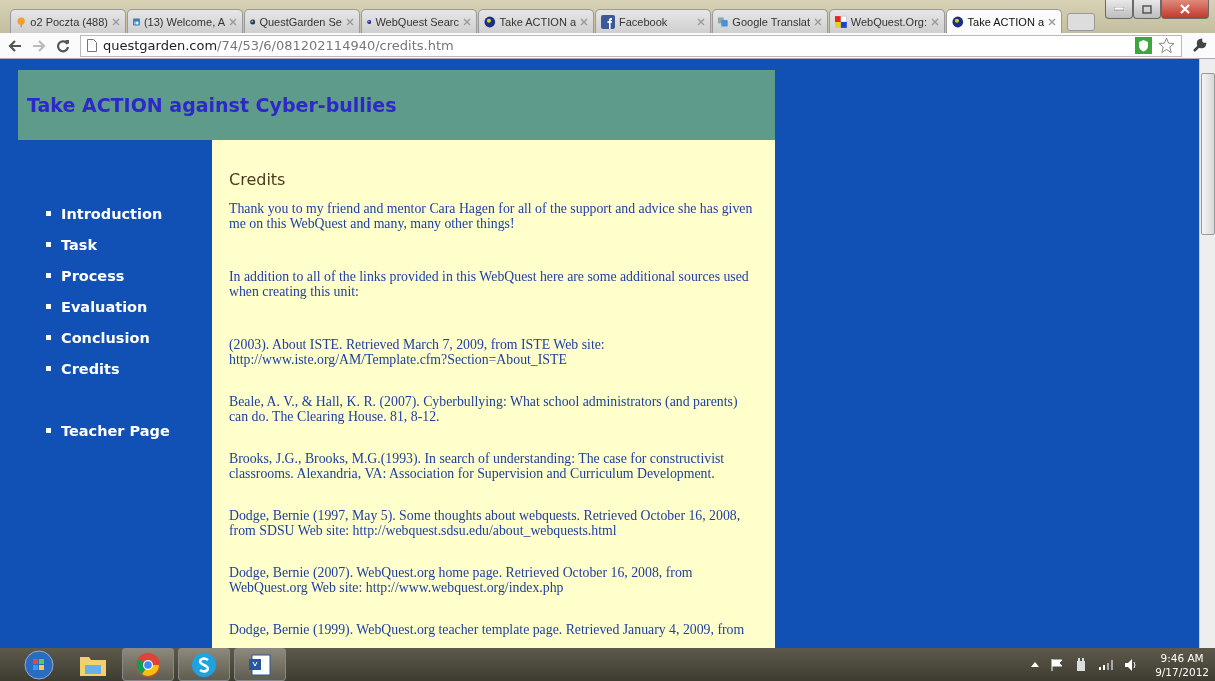 The width and height of the screenshot is (1215, 681). Describe the element at coordinates (1182, 671) in the screenshot. I see `clock-date: 9/17/2012` at that location.